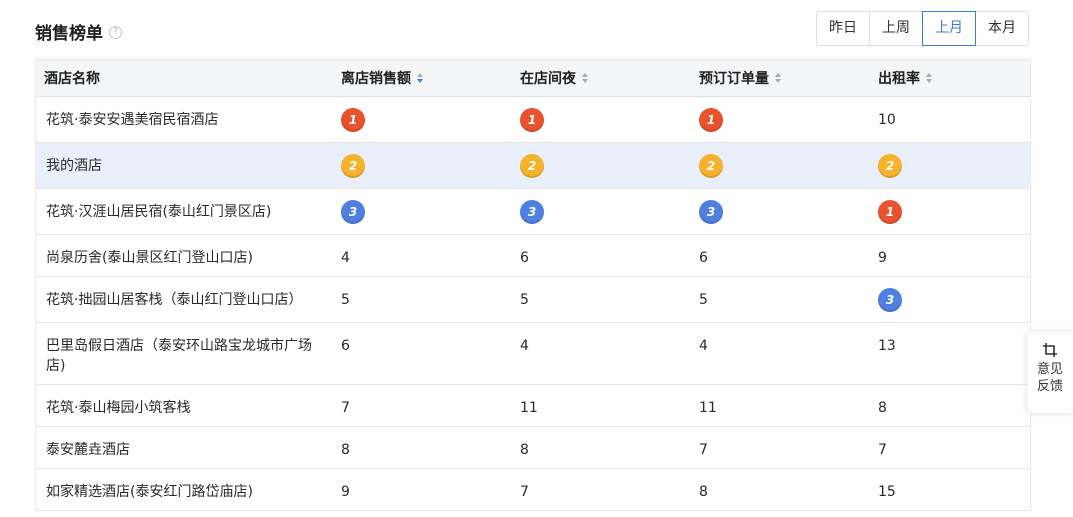 This screenshot has width=1073, height=517. I want to click on table-row: 巴里岛假日酒店（泰安环山路宝龙城市广场店) 6 4 4 13, so click(533, 354).